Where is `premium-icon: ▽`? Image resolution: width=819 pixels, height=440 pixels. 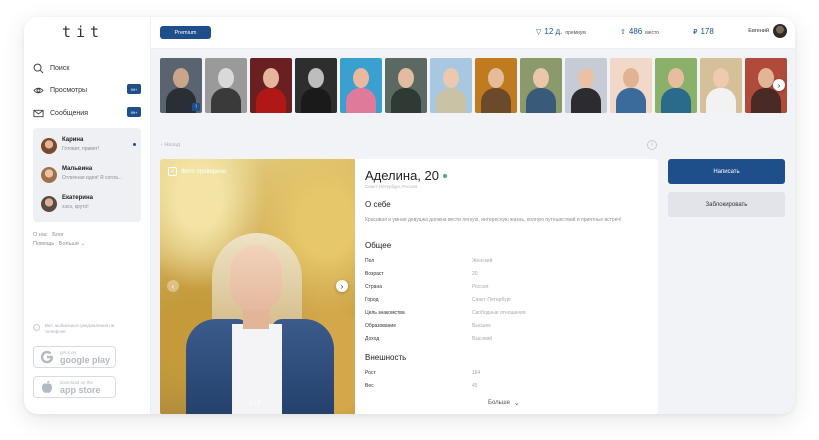 premium-icon: ▽ is located at coordinates (539, 32).